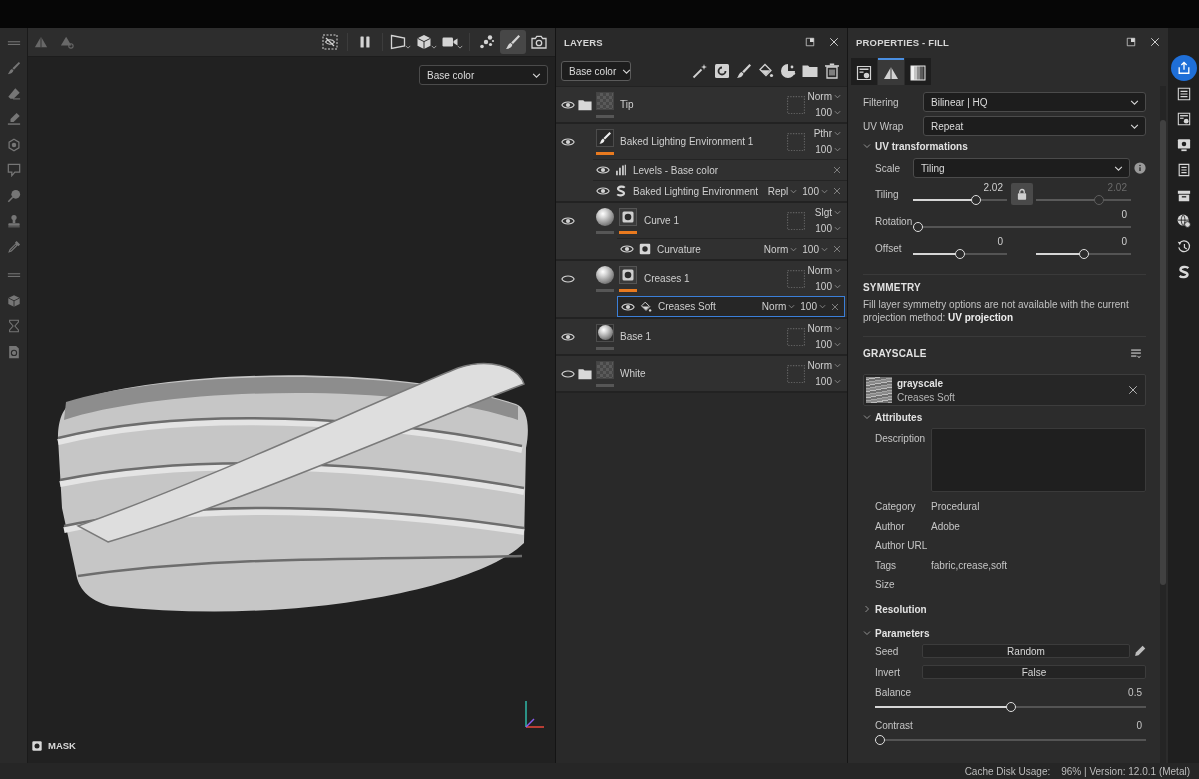  Describe the element at coordinates (827, 133) in the screenshot. I see `blend-mode-dropdown: Pthr` at that location.